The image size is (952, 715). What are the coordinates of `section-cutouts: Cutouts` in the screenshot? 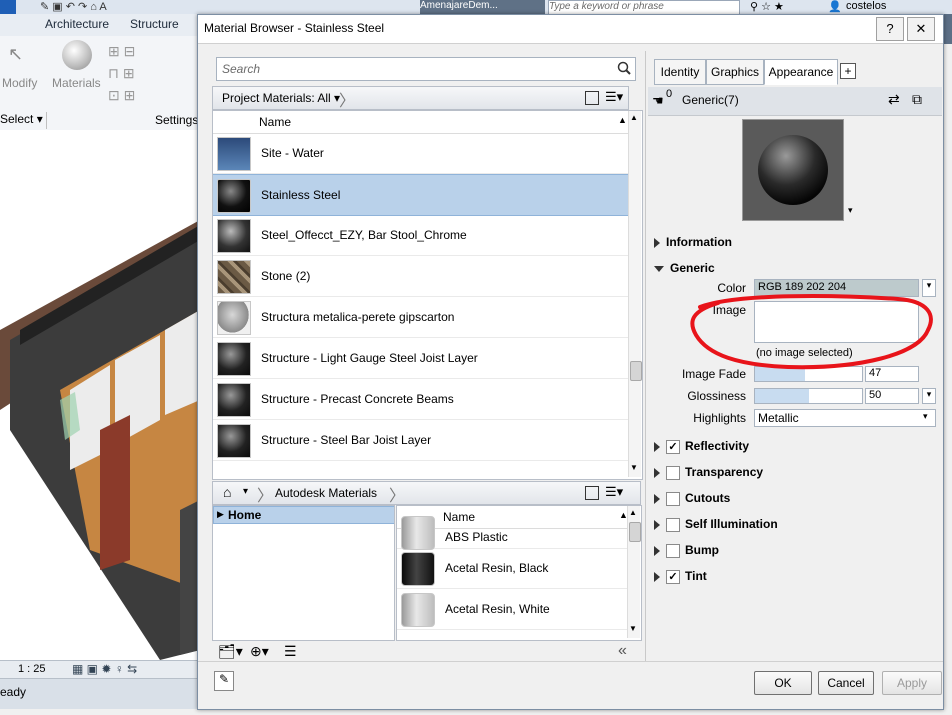 It's located at (692, 498).